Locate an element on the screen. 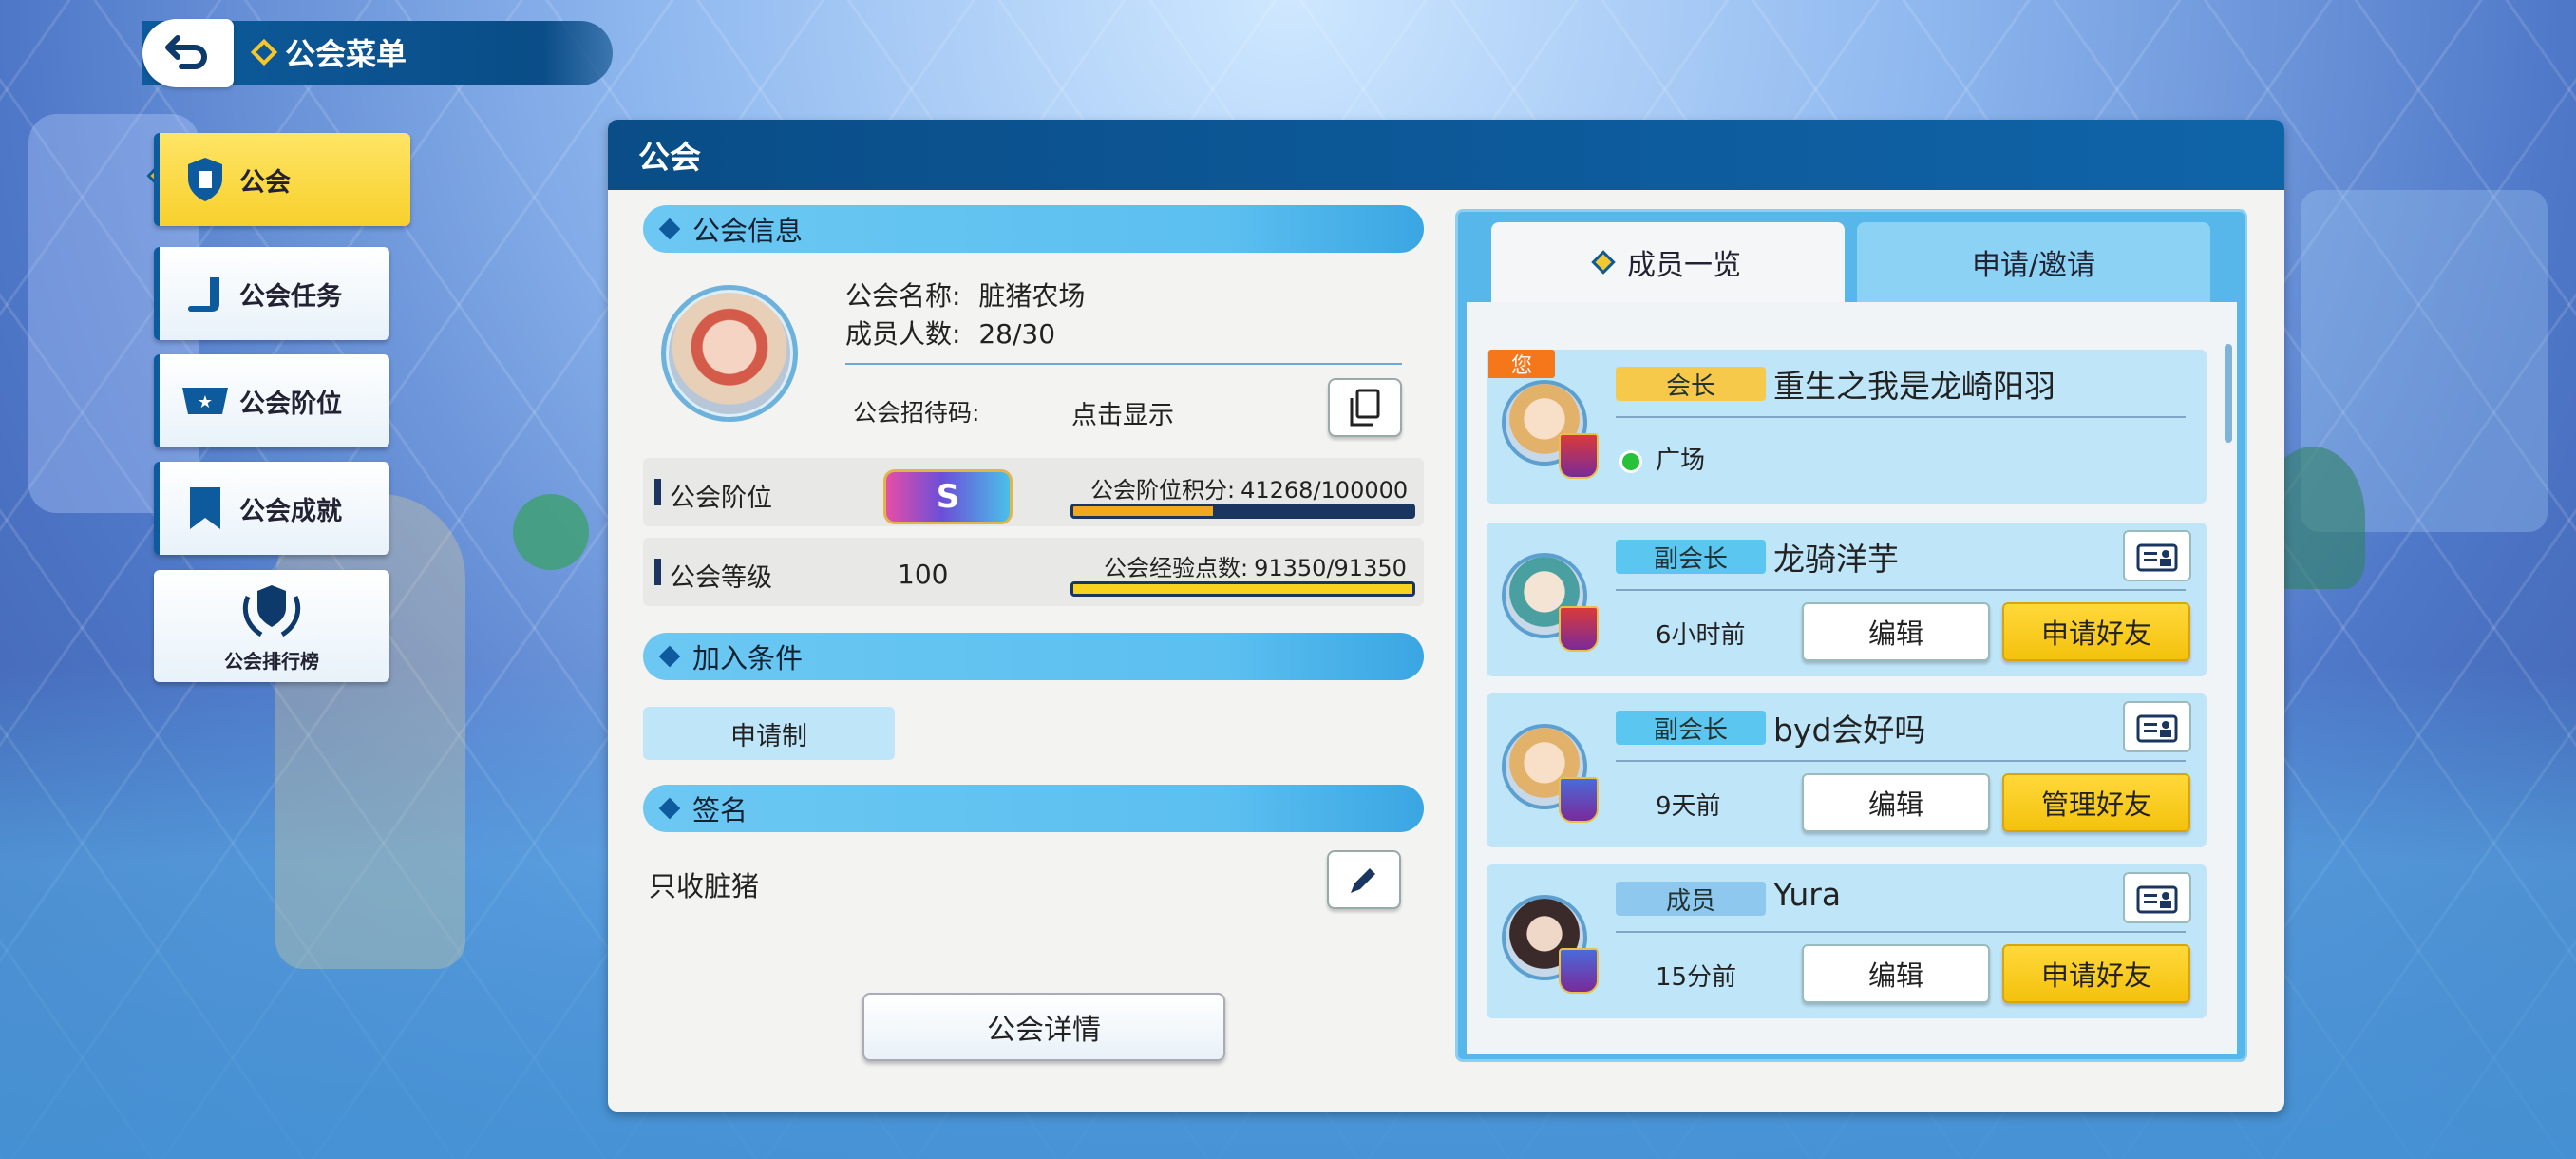 Image resolution: width=2576 pixels, height=1159 pixels. member-last-online: 15分前 is located at coordinates (1696, 977).